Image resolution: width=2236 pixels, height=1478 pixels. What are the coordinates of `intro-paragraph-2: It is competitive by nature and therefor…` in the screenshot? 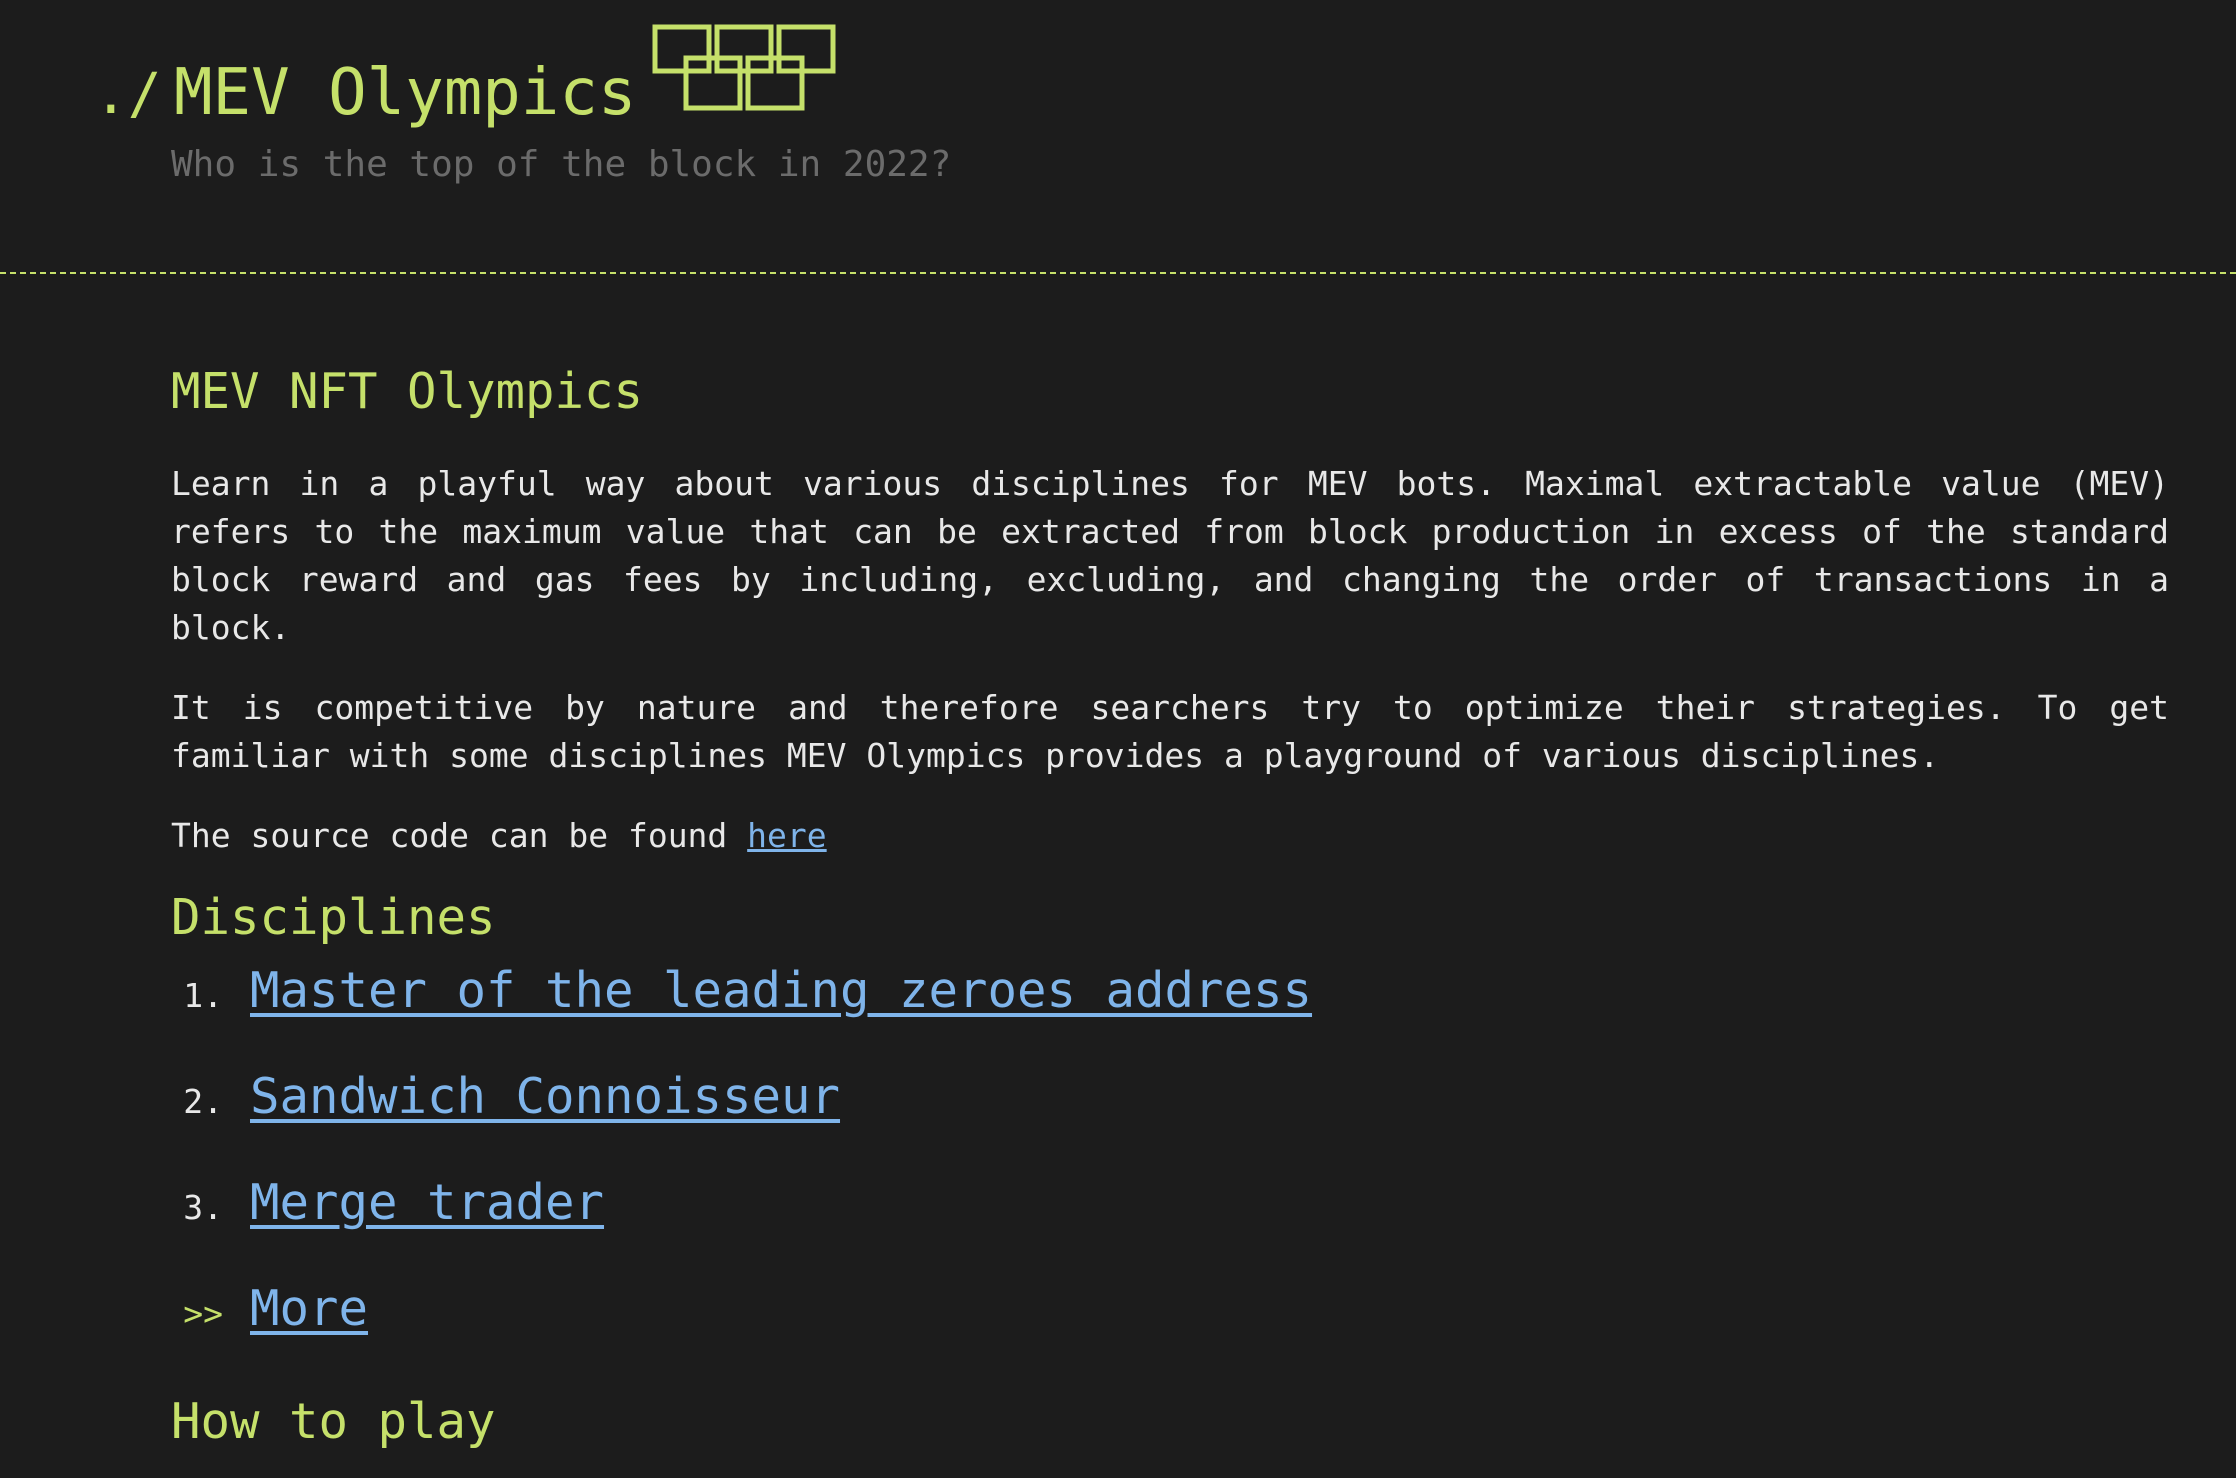 It's located at (1170, 731).